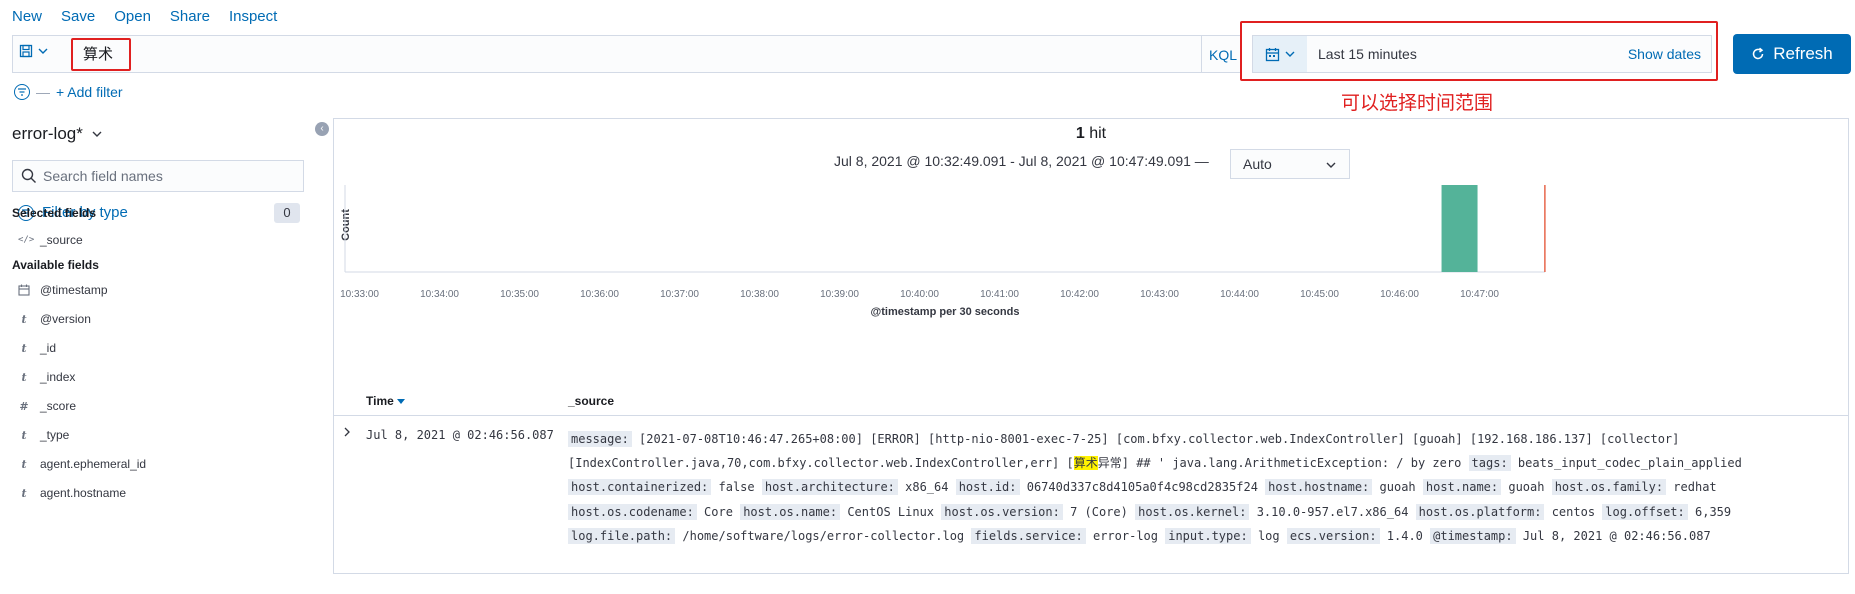 The height and width of the screenshot is (594, 1855). What do you see at coordinates (987, 487) in the screenshot?
I see `source-field-key: host.id:` at bounding box center [987, 487].